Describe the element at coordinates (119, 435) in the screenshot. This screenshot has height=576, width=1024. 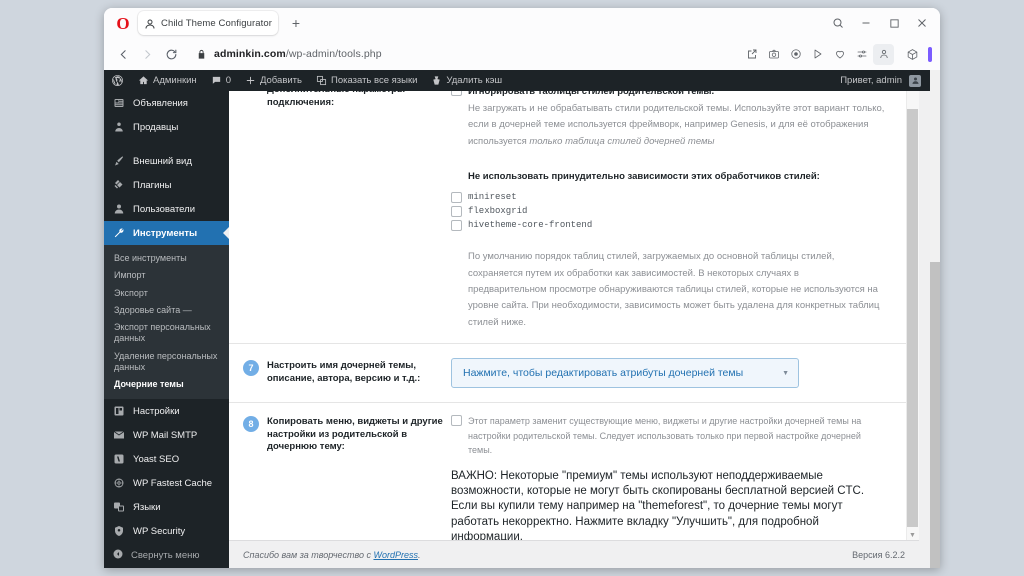
I see `mail-icon` at that location.